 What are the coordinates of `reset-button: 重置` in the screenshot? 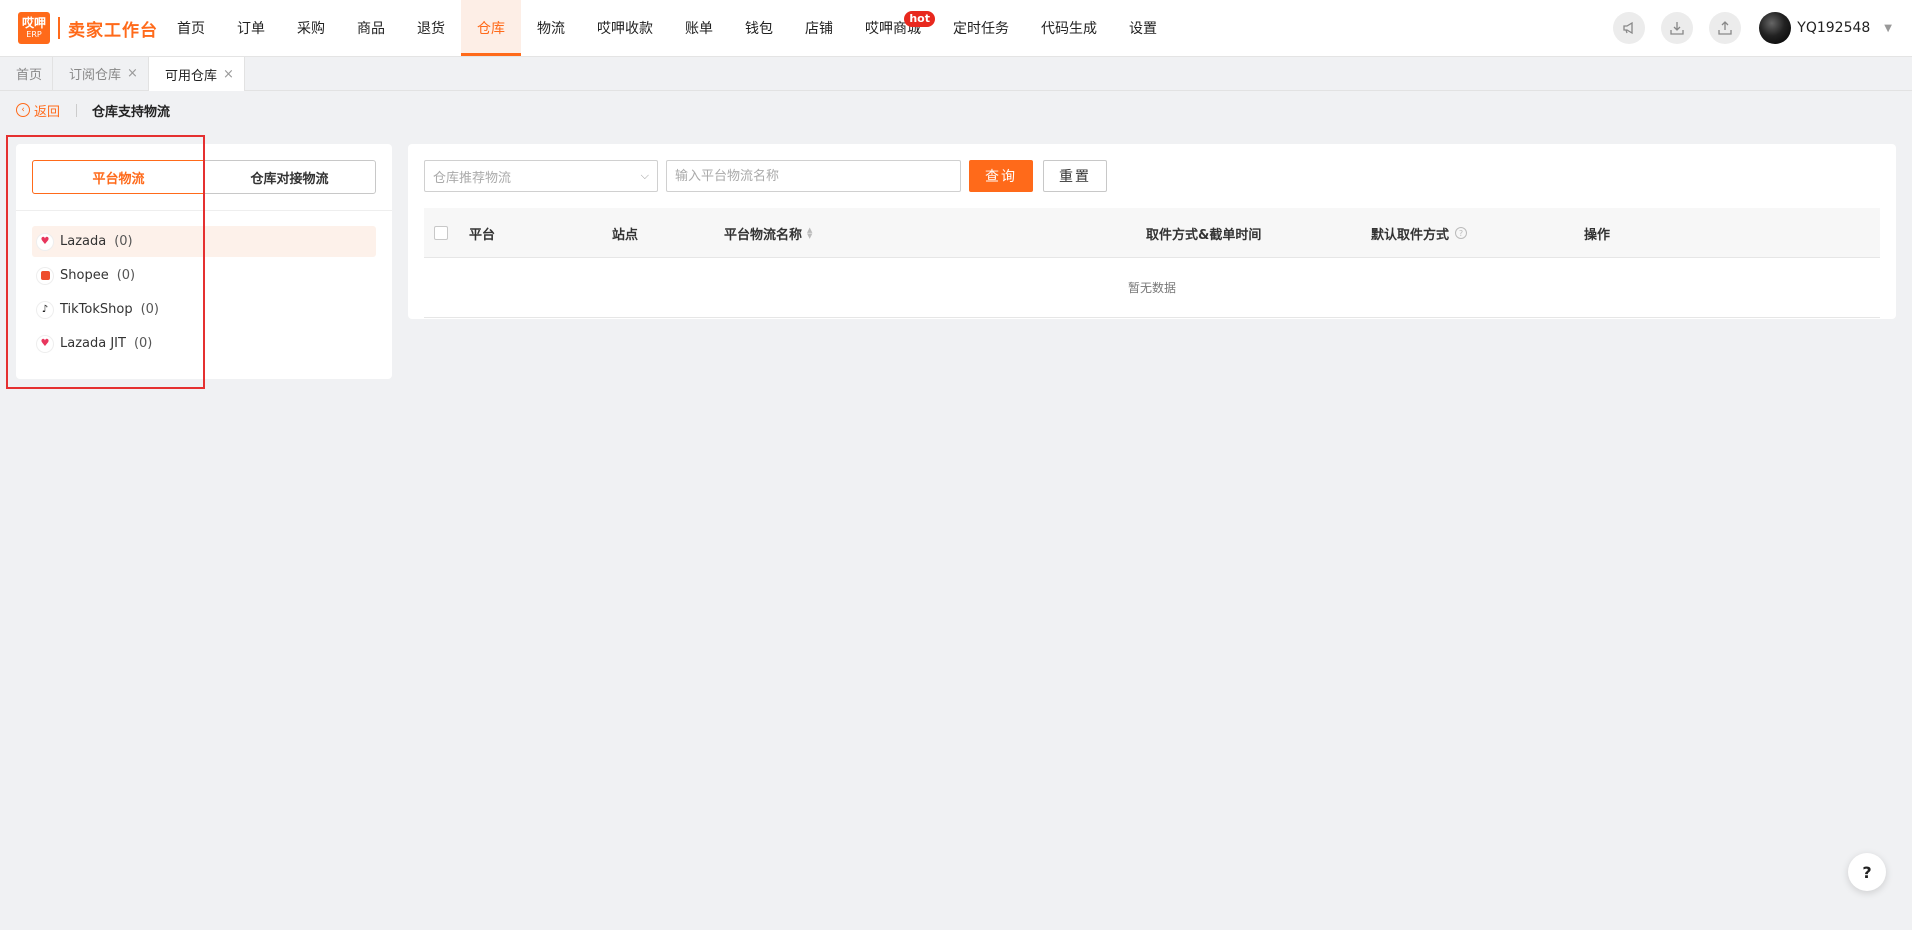 It's located at (1075, 176).